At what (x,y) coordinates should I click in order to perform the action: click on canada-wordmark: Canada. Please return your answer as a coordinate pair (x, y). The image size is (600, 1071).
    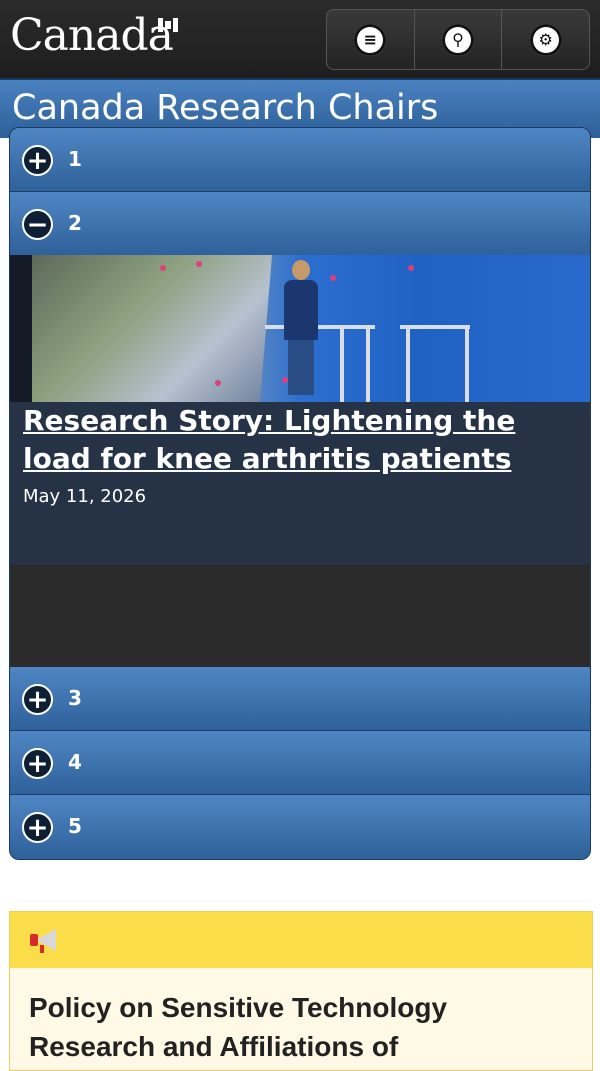
    Looking at the image, I should click on (92, 35).